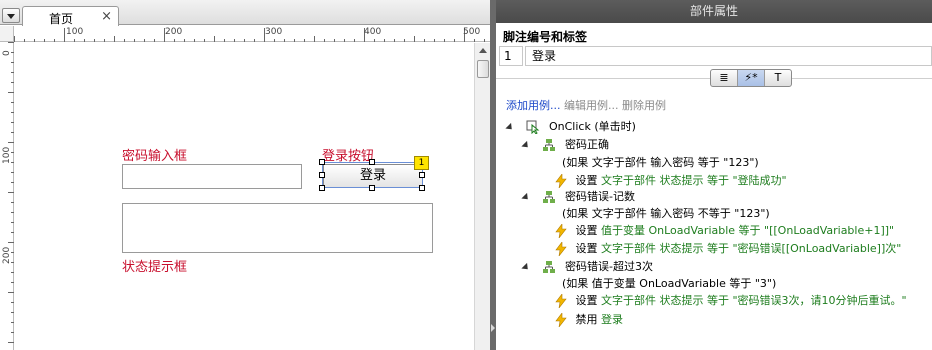 This screenshot has width=932, height=350. I want to click on tab-home-page: 首页 ×, so click(70, 16).